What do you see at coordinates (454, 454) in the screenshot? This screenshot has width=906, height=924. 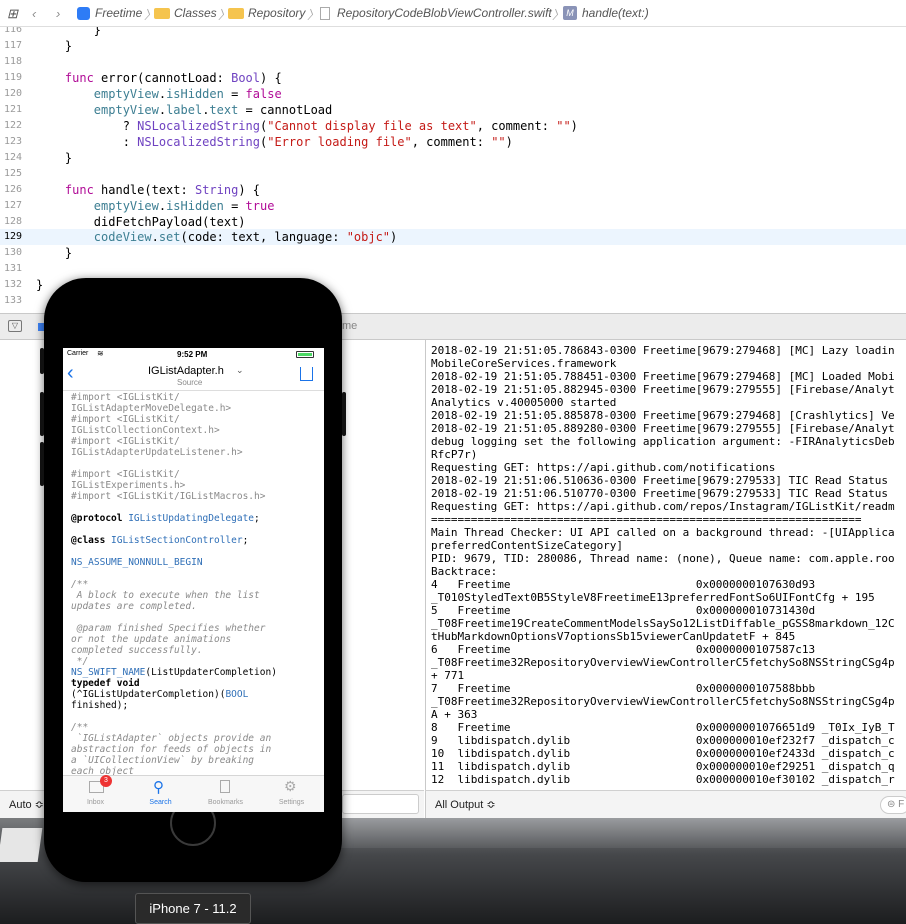 I see `console-line: RfcP7r)` at bounding box center [454, 454].